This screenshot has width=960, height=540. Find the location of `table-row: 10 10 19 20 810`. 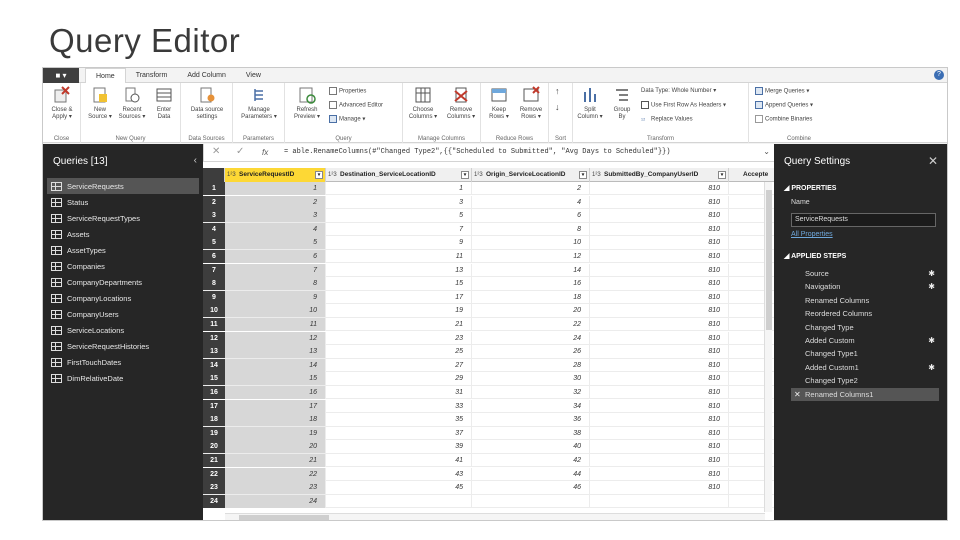

table-row: 10 10 19 20 810 is located at coordinates (488, 311).